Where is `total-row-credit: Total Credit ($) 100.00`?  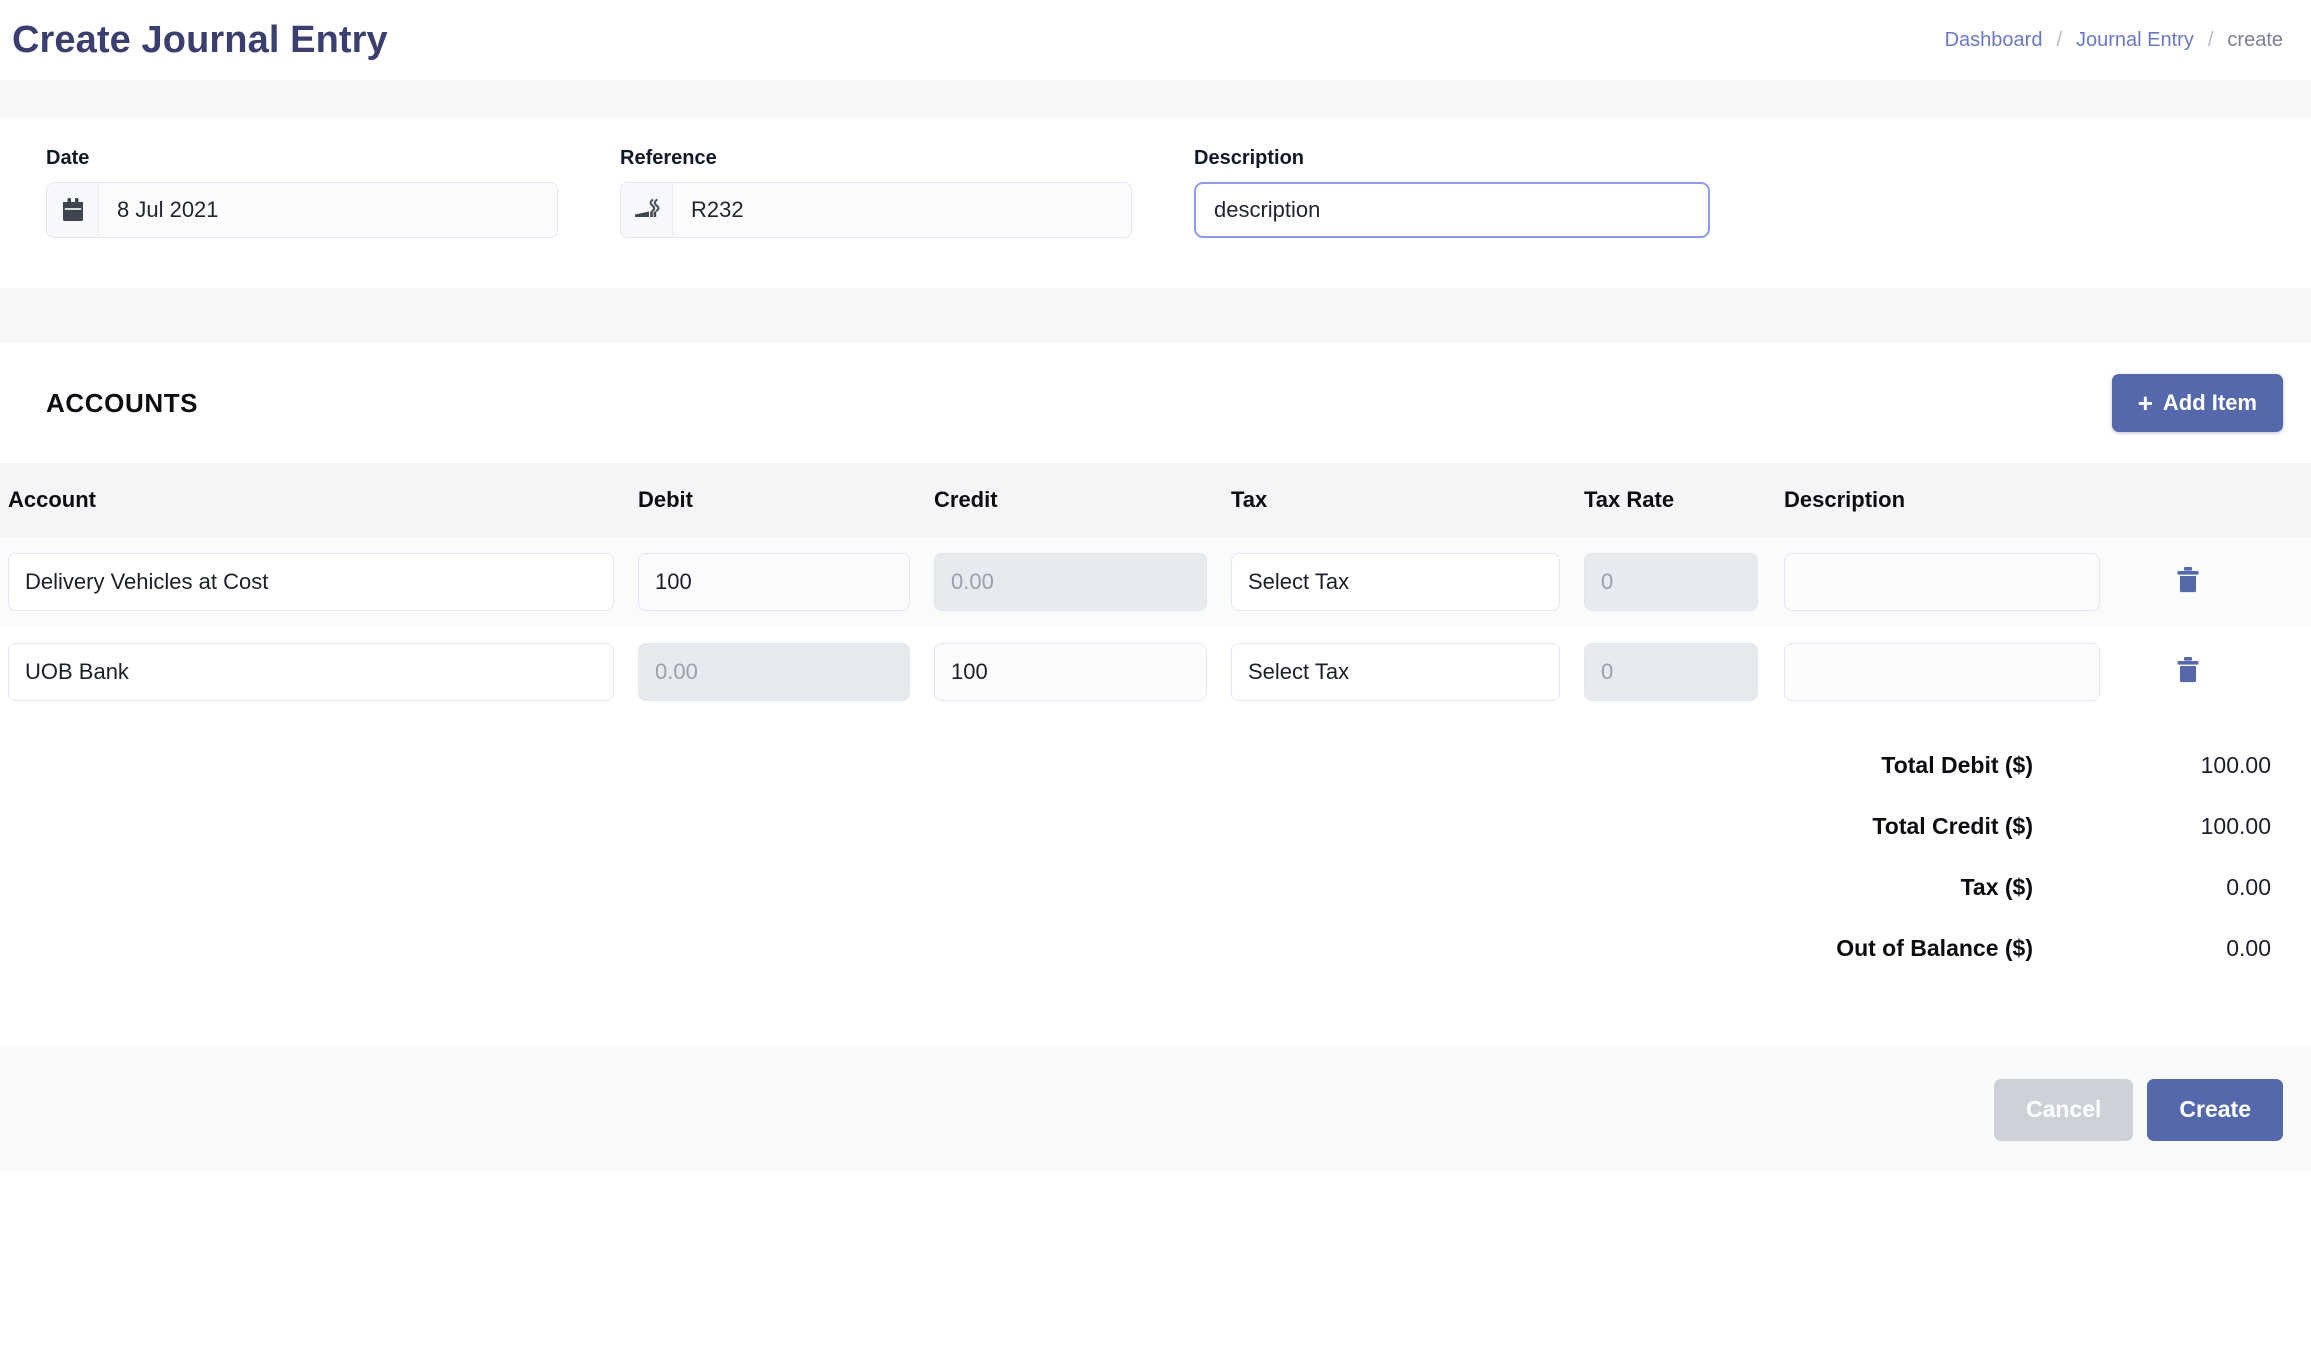 total-row-credit: Total Credit ($) 100.00 is located at coordinates (1155, 826).